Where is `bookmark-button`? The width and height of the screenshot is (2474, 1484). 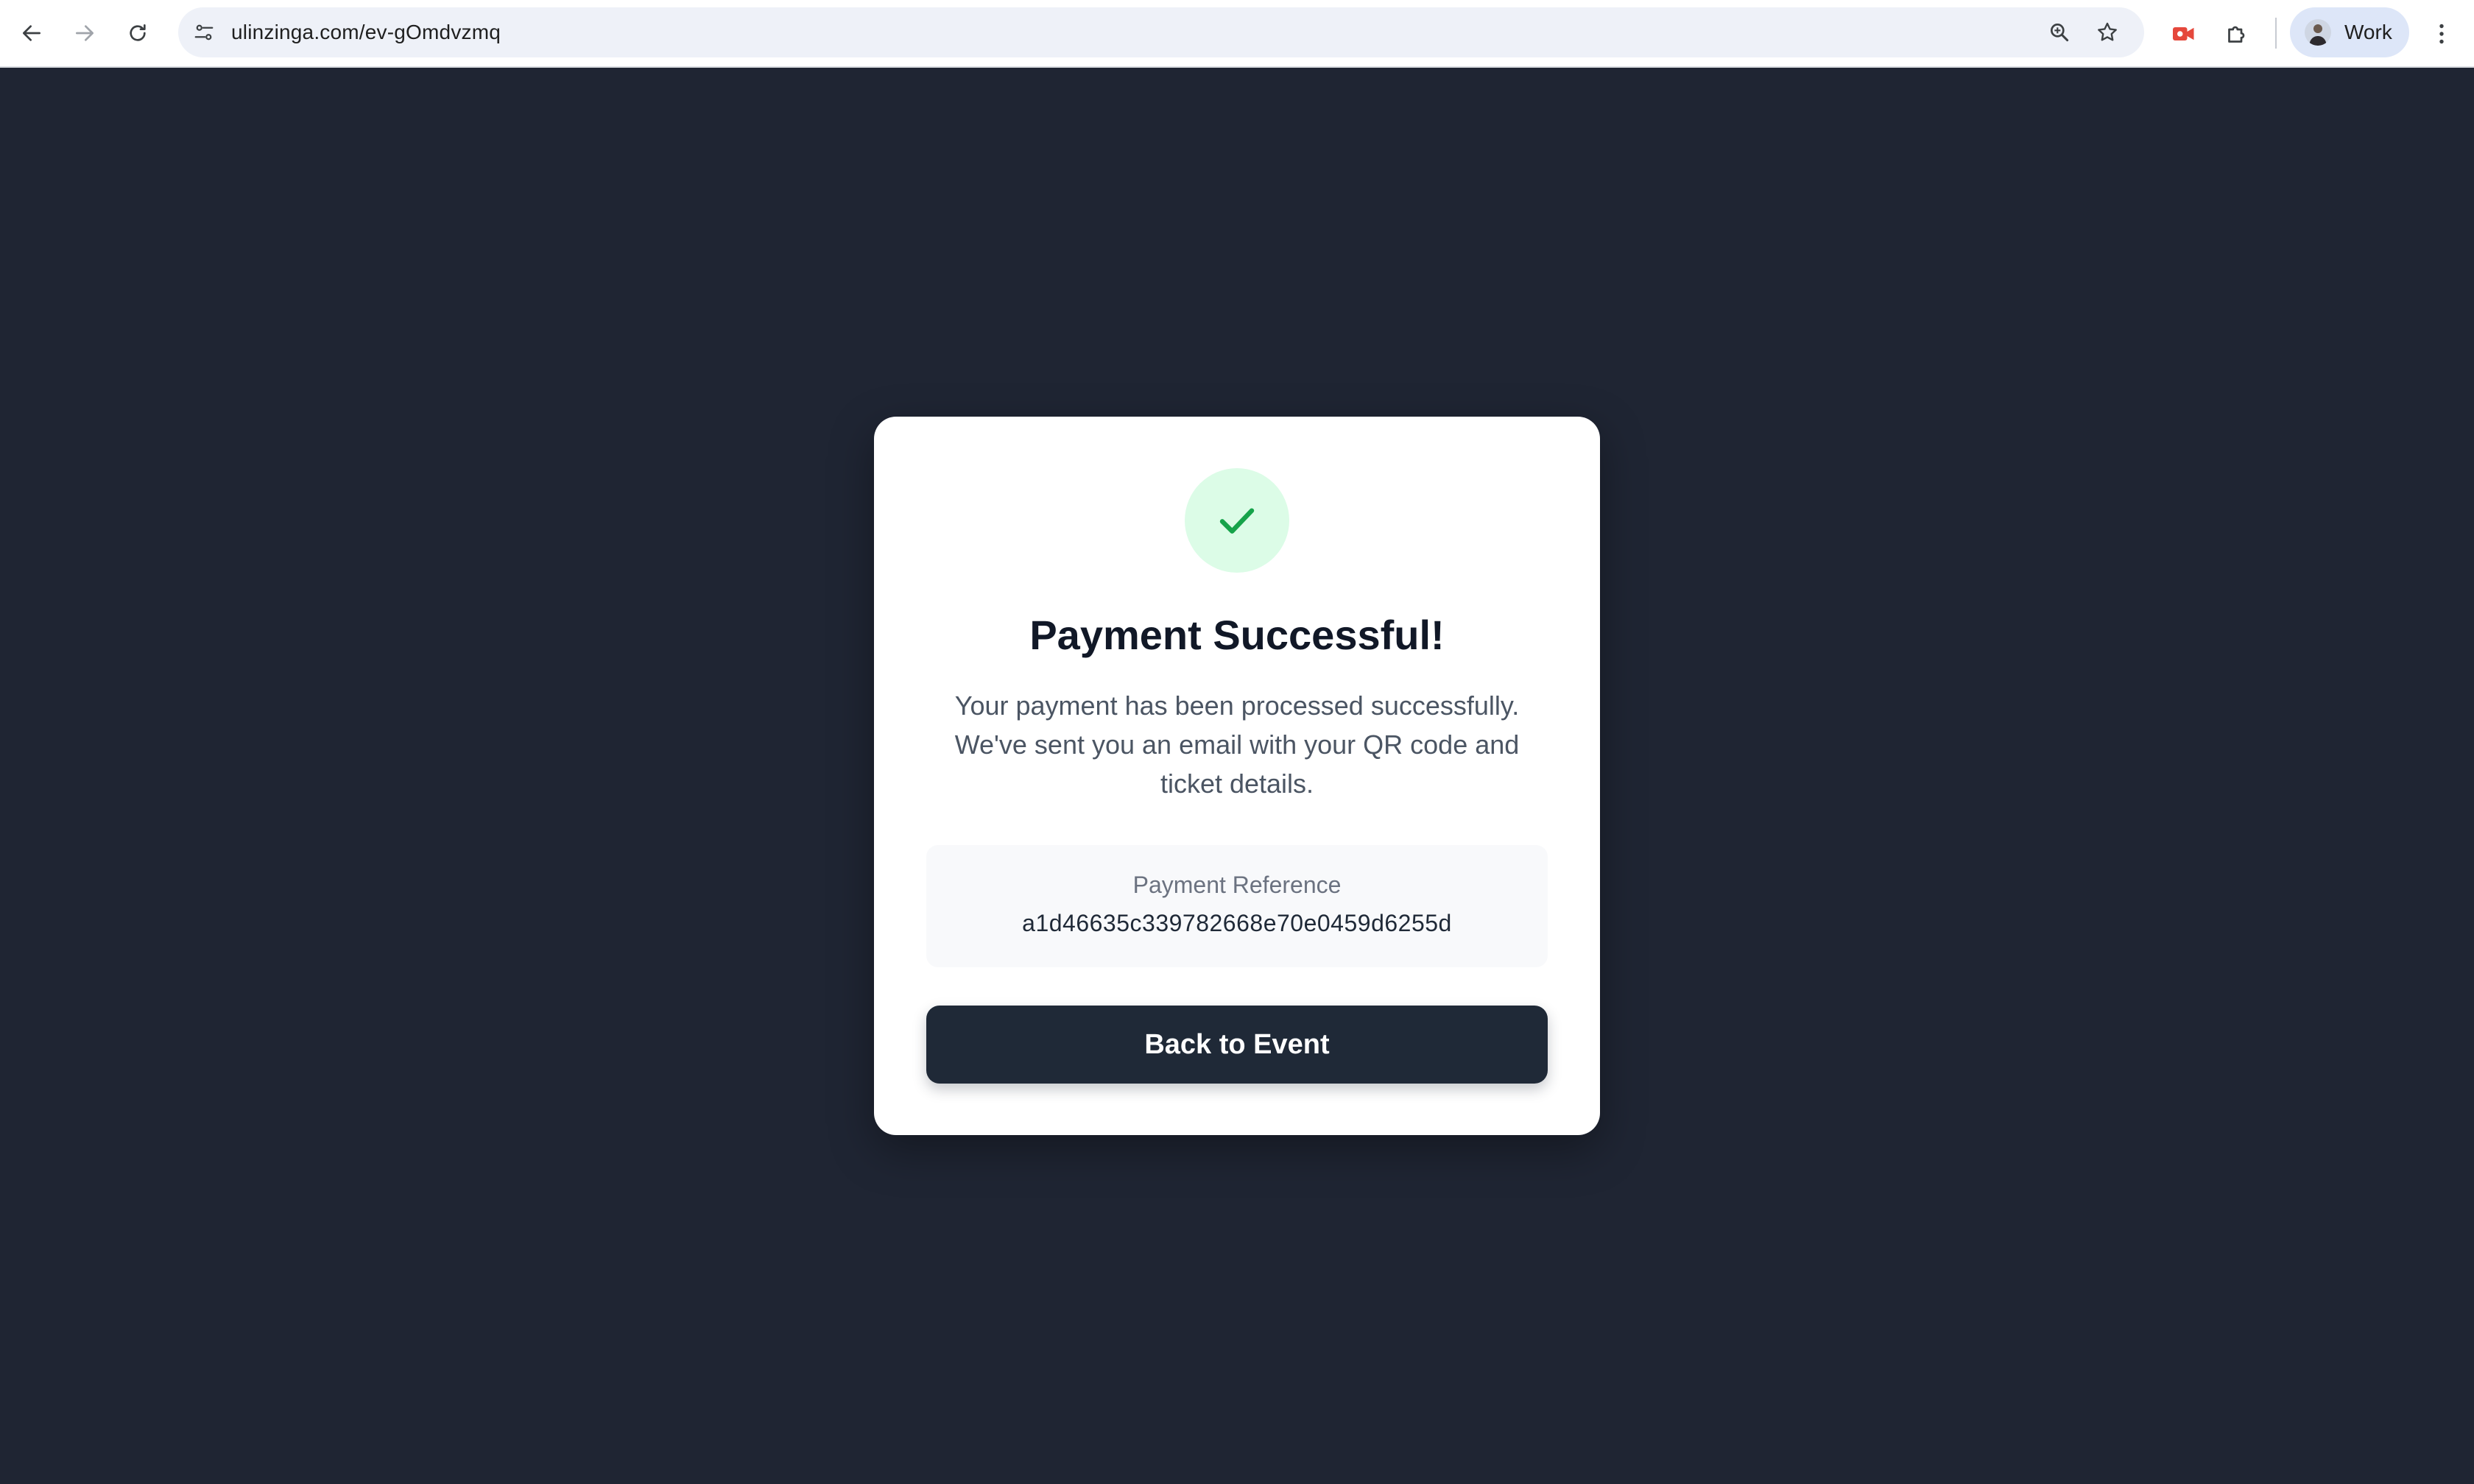 bookmark-button is located at coordinates (2107, 32).